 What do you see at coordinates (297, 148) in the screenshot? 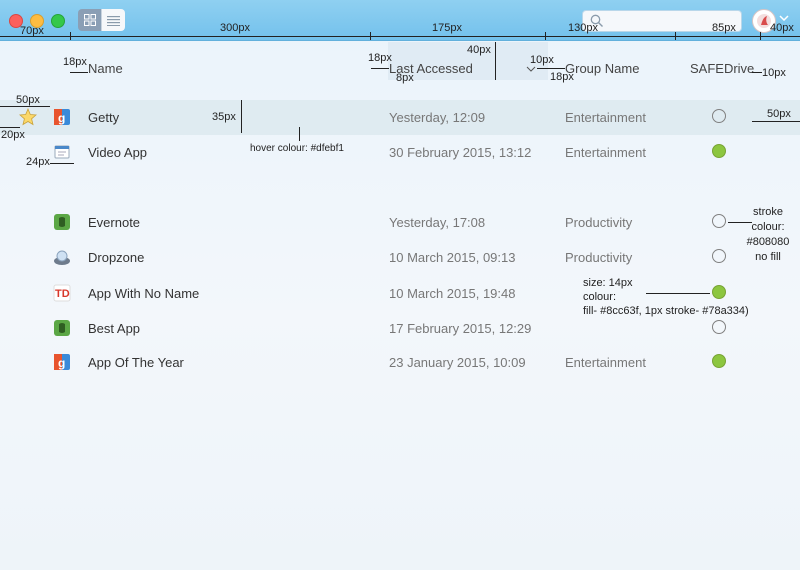
I see `hover-note: hover colour: #dfebf1` at bounding box center [297, 148].